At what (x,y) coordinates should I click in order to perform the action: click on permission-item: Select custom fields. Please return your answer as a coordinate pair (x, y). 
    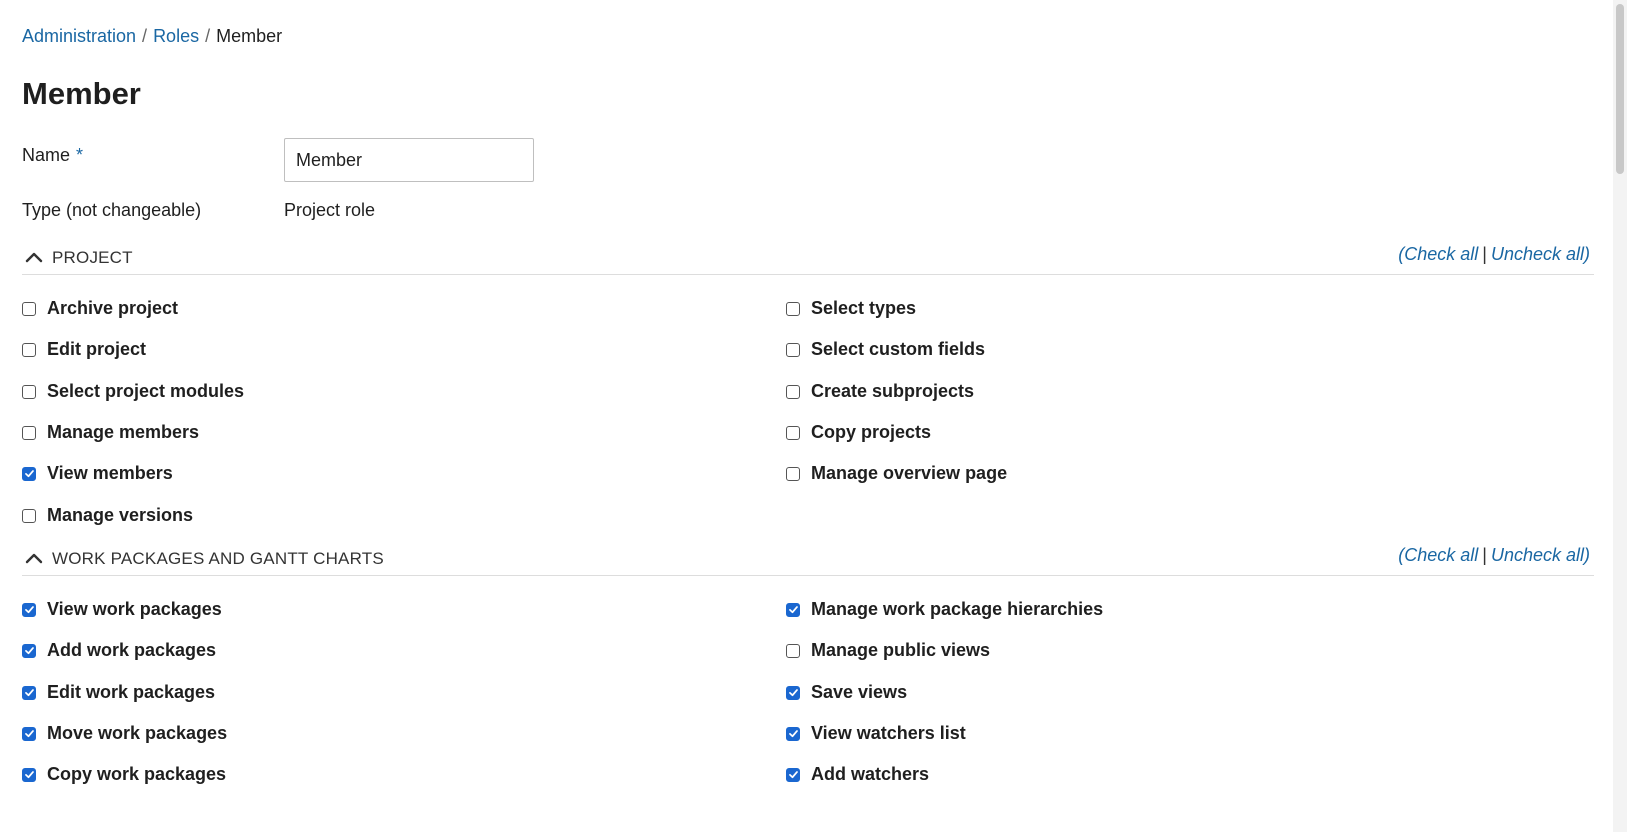
    Looking at the image, I should click on (885, 349).